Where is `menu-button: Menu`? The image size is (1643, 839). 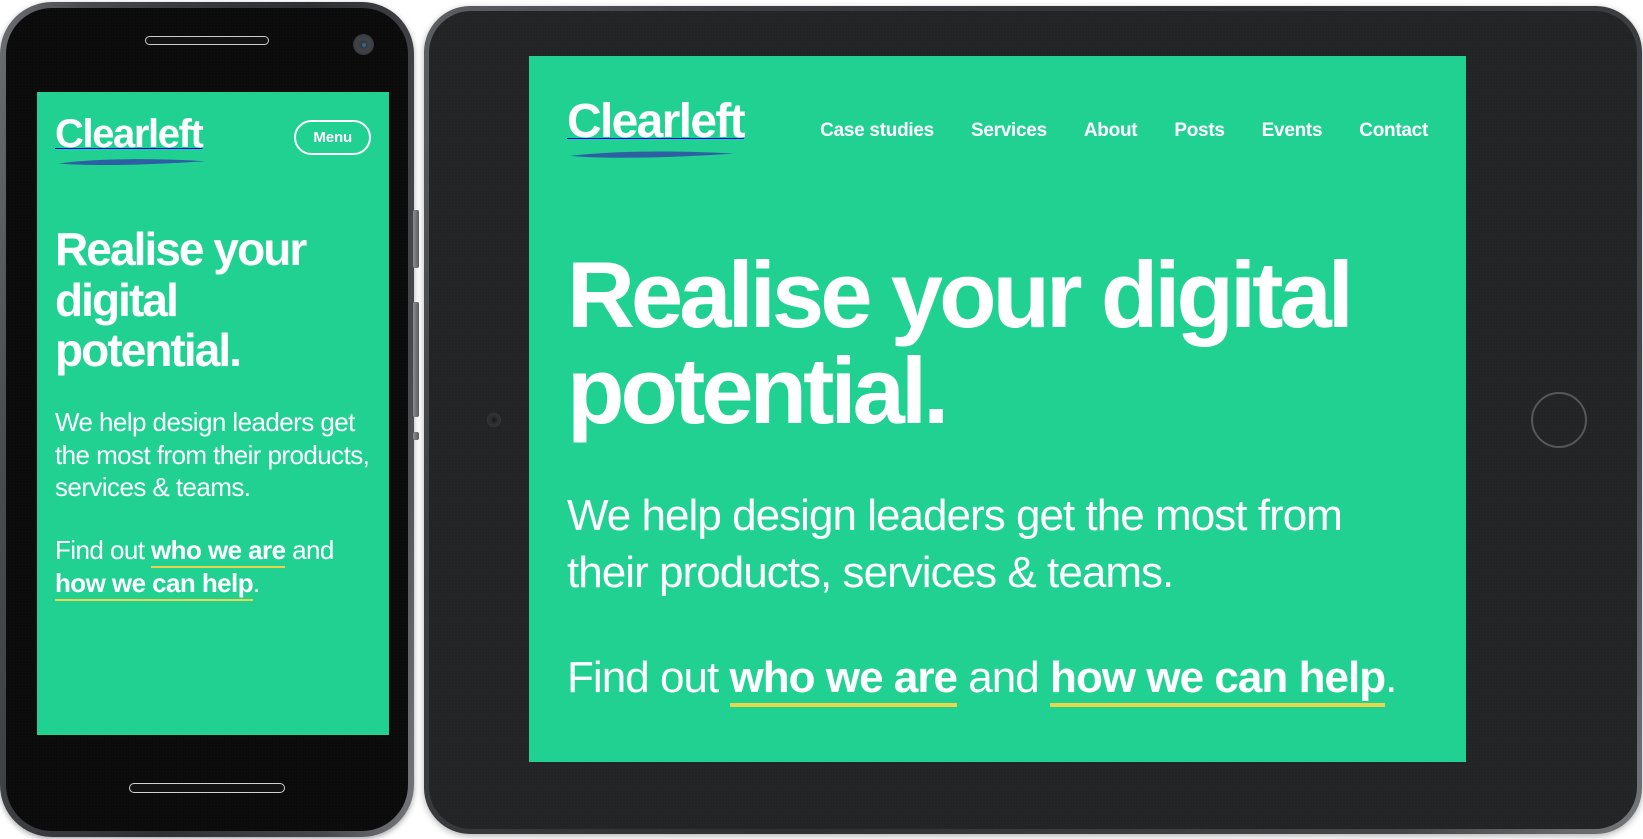 menu-button: Menu is located at coordinates (332, 137).